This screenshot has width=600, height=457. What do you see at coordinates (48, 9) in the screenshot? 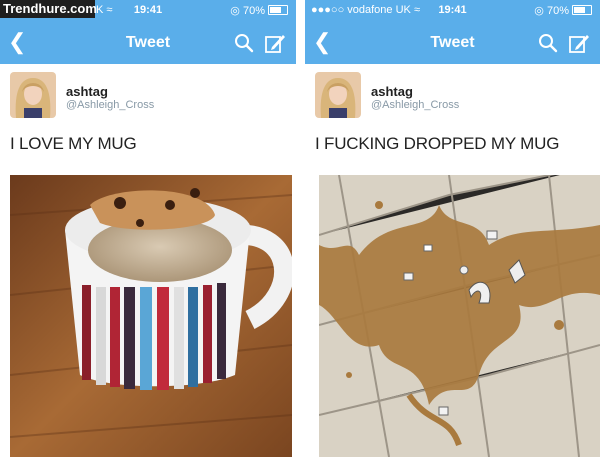
I see `site-watermark: Trendhure.com` at bounding box center [48, 9].